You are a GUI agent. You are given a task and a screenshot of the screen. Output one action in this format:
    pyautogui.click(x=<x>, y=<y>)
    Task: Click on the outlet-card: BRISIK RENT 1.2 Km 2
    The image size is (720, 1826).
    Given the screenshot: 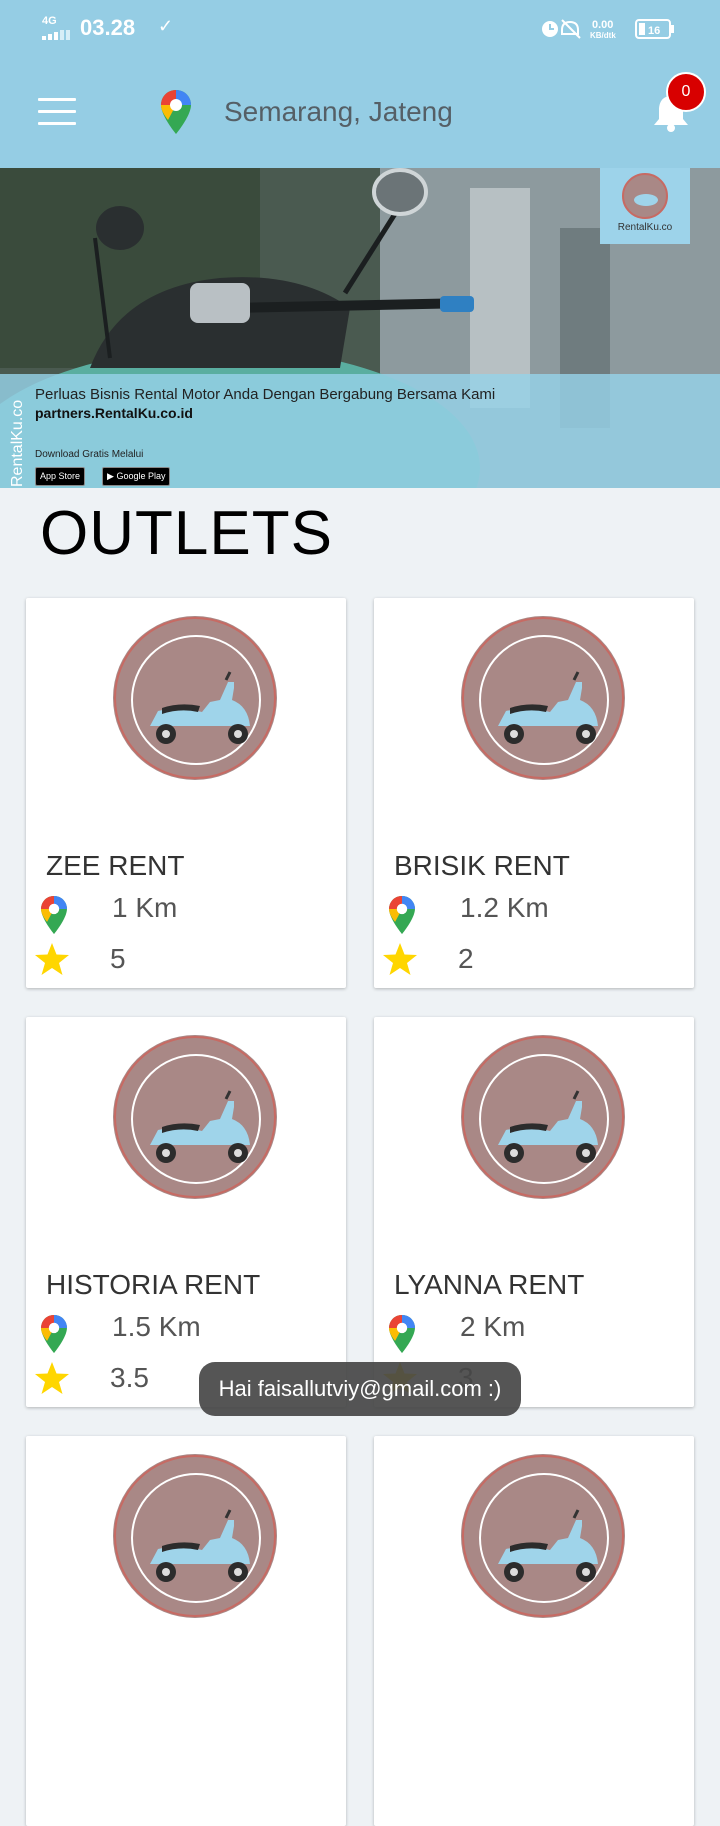 What is the action you would take?
    pyautogui.click(x=534, y=793)
    